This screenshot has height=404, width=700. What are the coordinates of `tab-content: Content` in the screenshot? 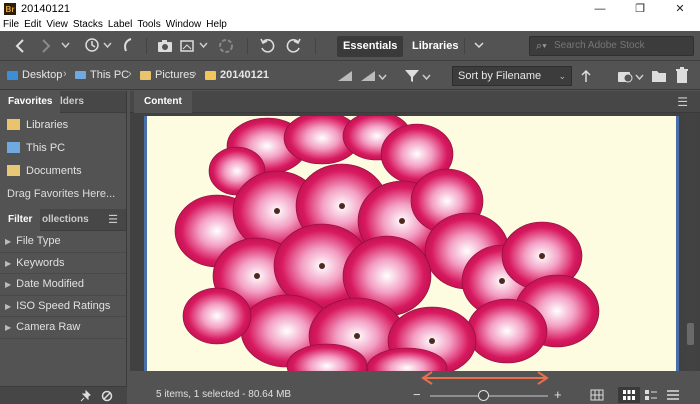 It's located at (163, 102).